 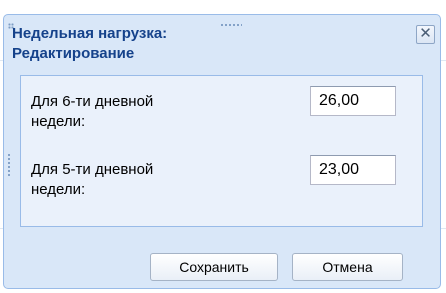 I want to click on resize-handle-icon, so click(x=9, y=165).